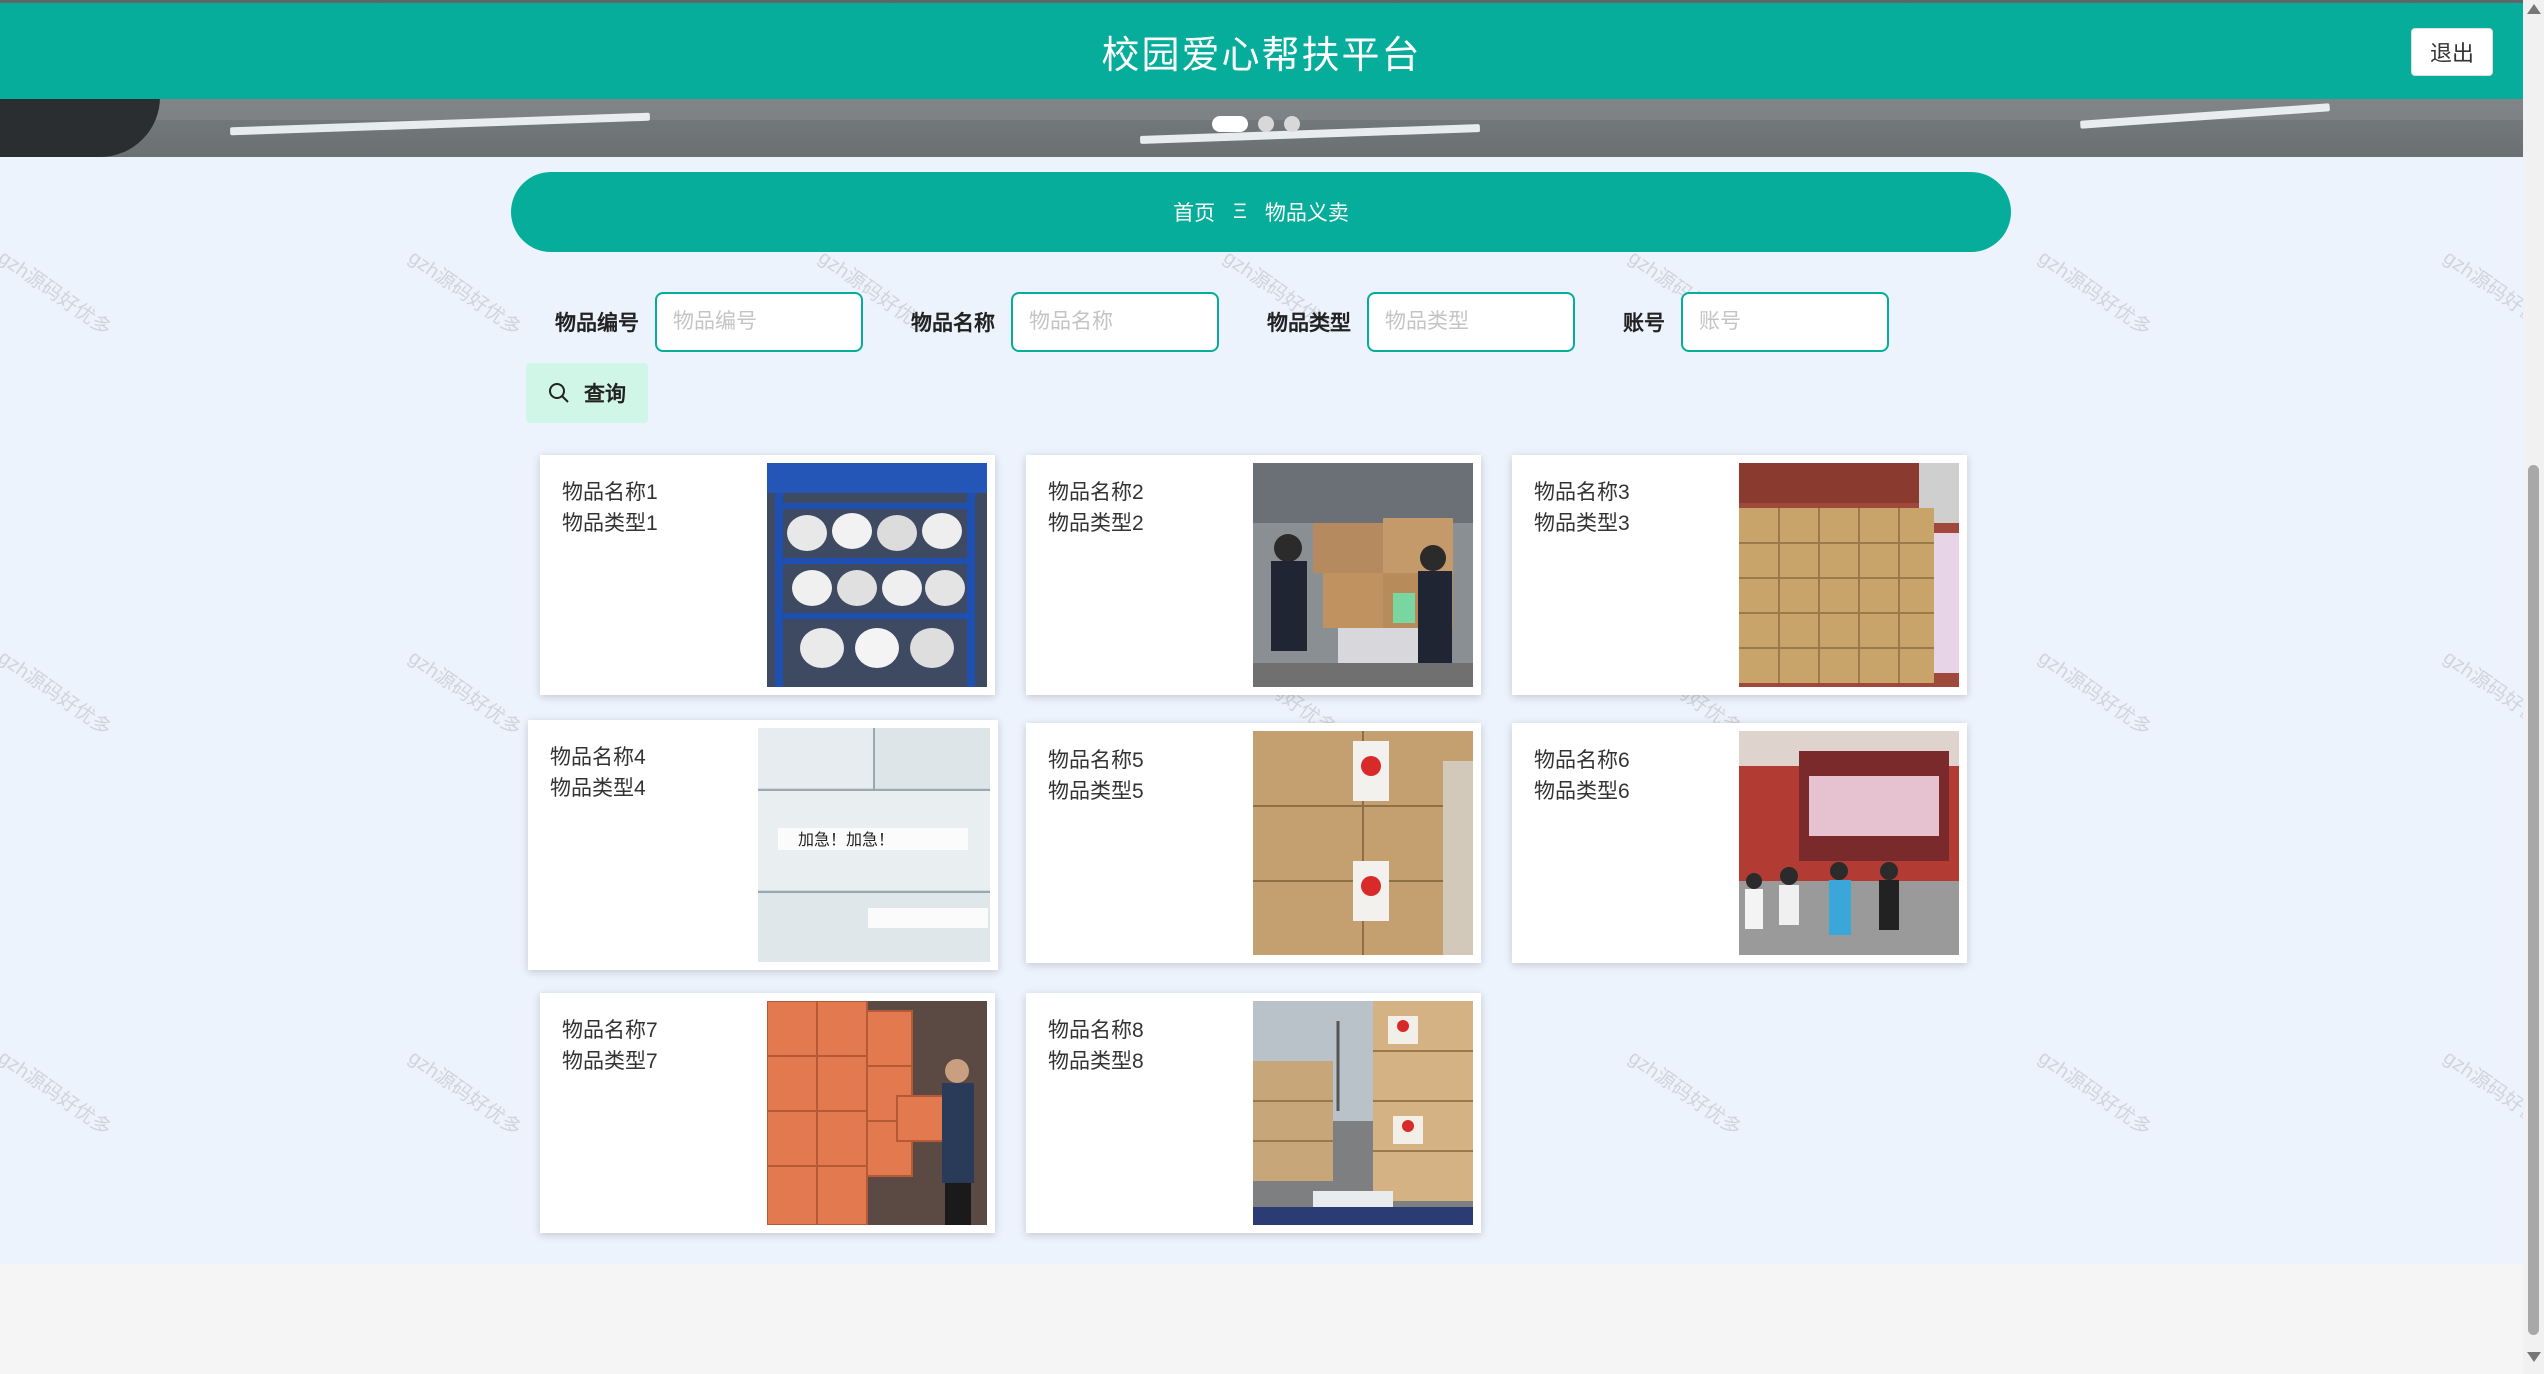  Describe the element at coordinates (1363, 1113) in the screenshot. I see `item-image-airport-cargo` at that location.